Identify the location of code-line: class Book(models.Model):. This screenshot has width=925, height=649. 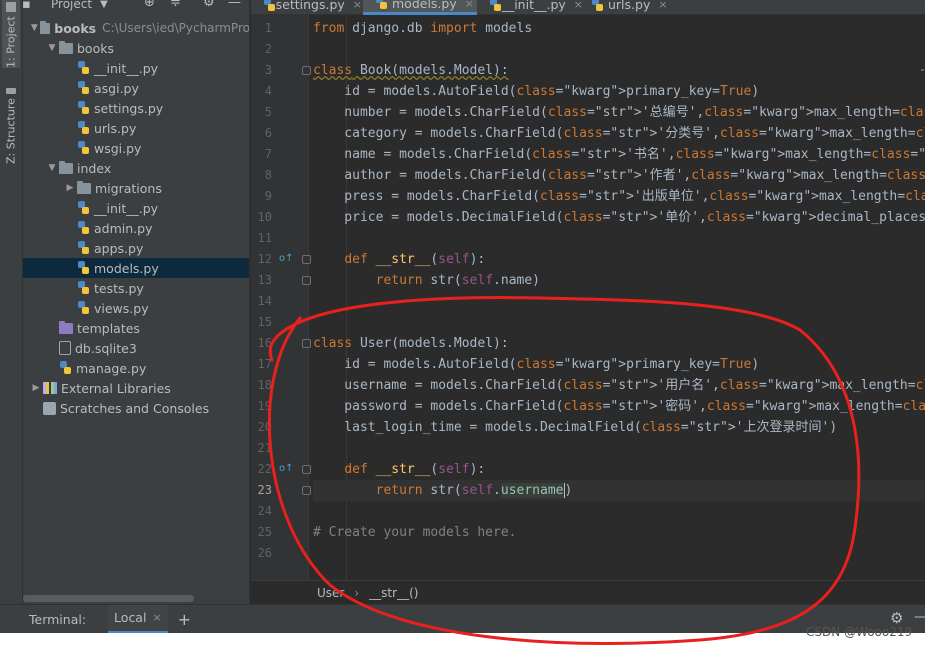
(619, 70).